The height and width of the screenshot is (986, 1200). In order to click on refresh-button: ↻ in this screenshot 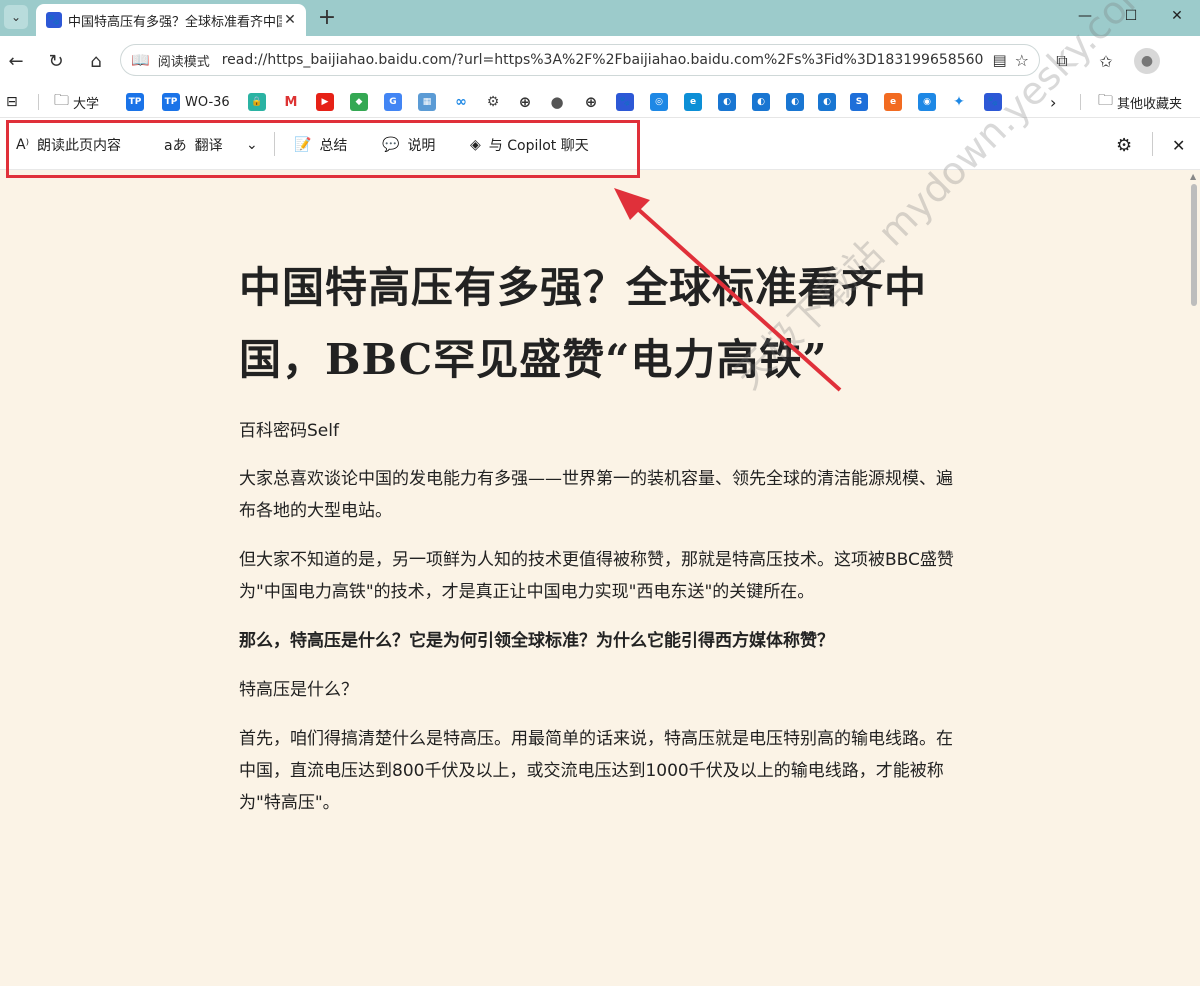, I will do `click(56, 61)`.